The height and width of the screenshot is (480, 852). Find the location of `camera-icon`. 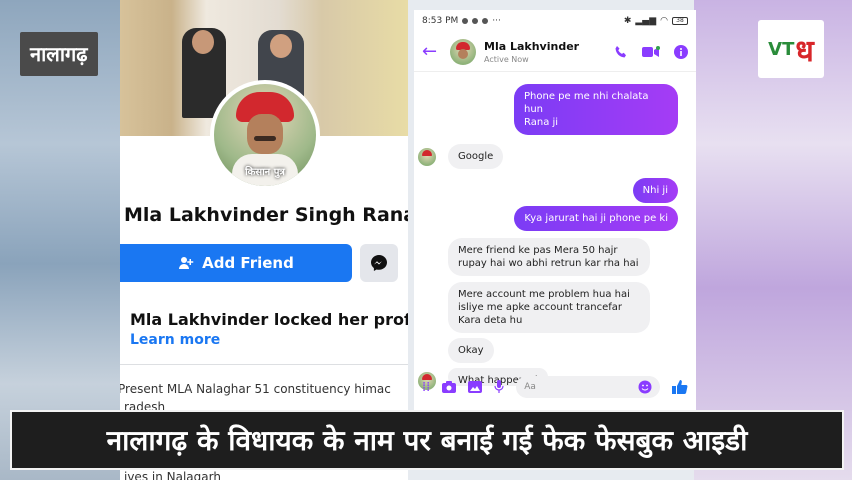

camera-icon is located at coordinates (449, 387).